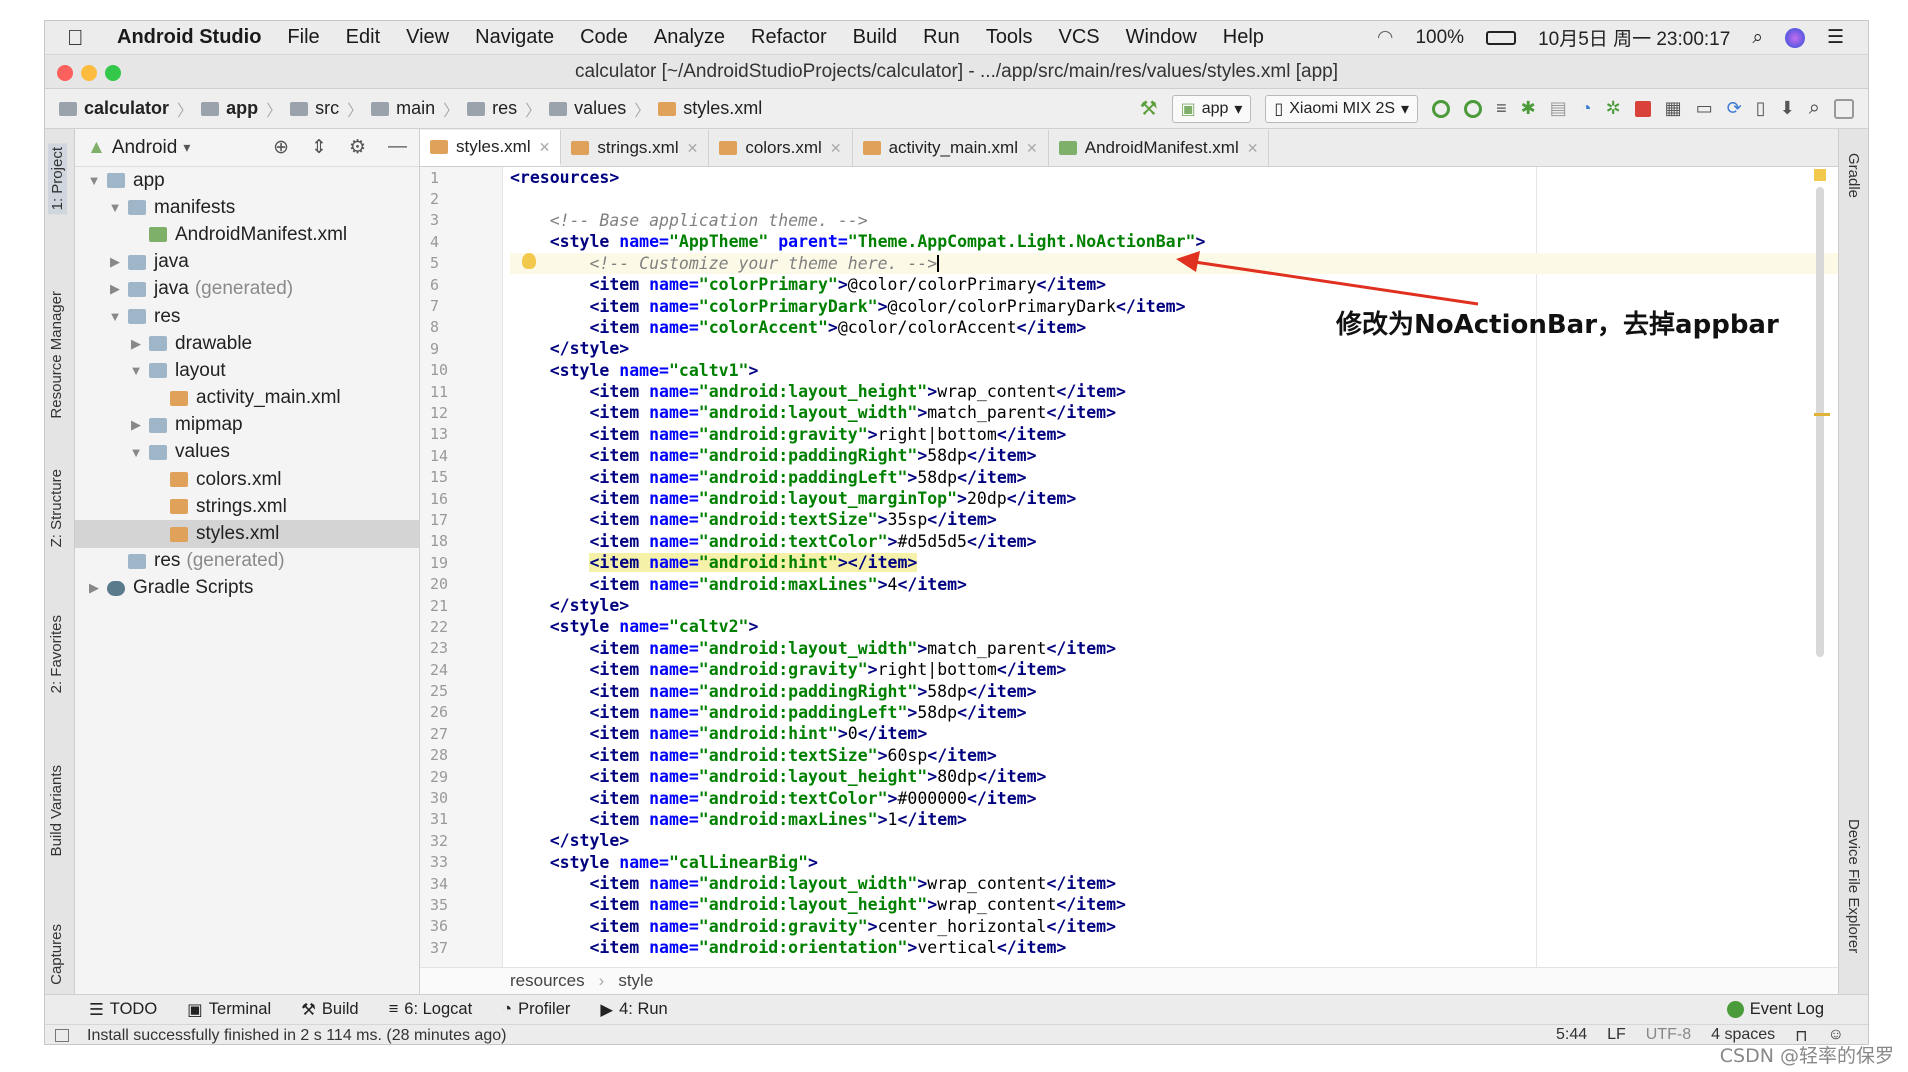  I want to click on tree-node: ▼ app, so click(247, 180).